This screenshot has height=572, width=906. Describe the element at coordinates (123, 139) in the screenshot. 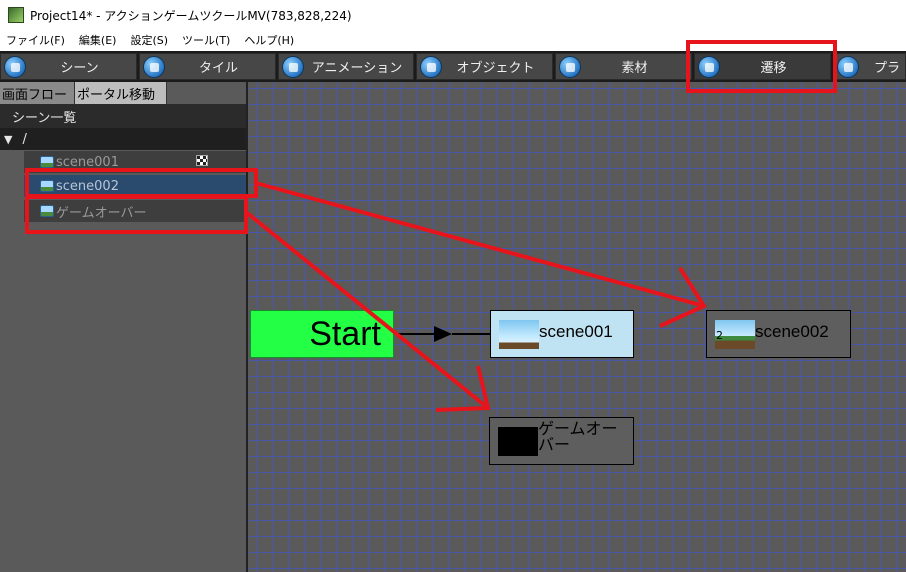

I see `tree-root: ▼ /` at that location.